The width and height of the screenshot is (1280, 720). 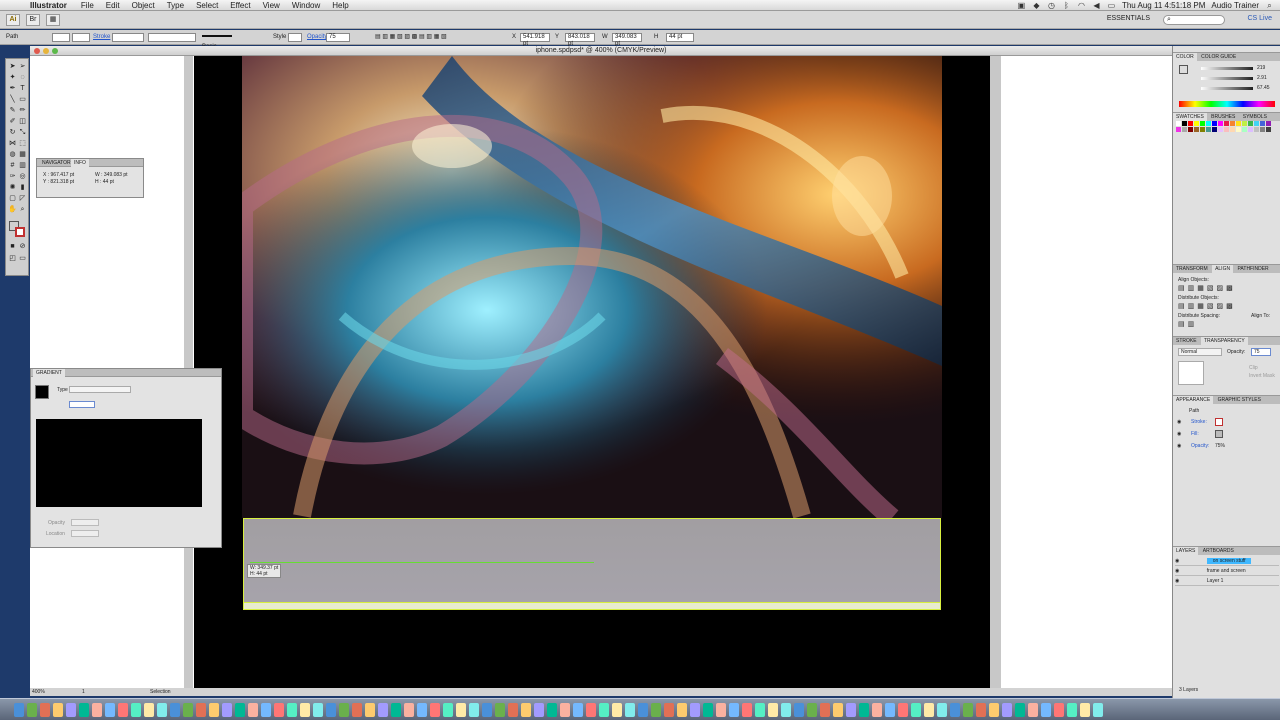 I want to click on tab-color-guide: COLOR GUIDE, so click(x=1218, y=57).